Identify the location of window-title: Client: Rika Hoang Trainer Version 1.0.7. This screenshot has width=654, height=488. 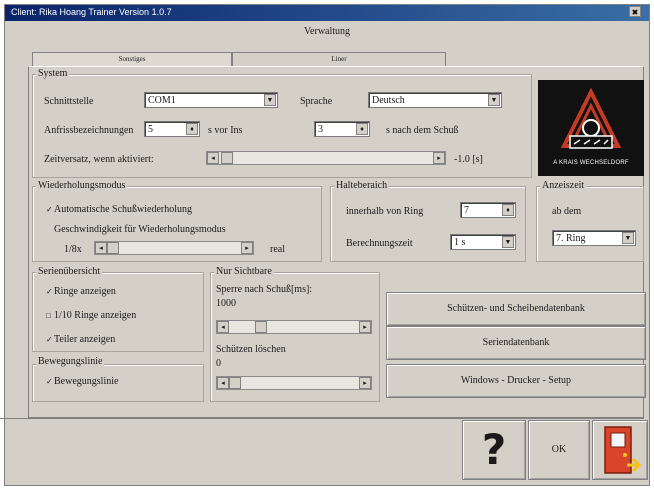
(91, 12).